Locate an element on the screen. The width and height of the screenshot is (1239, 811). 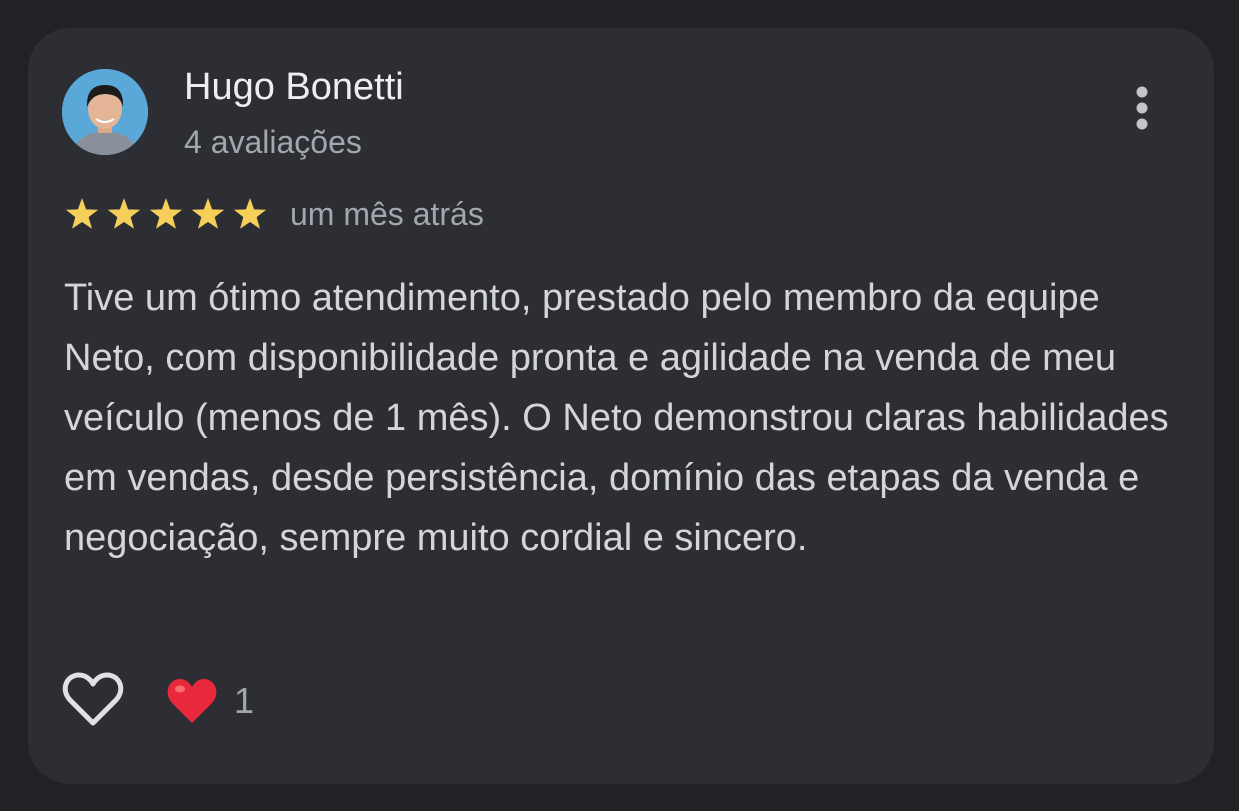
more-vertical-icon is located at coordinates (1142, 108).